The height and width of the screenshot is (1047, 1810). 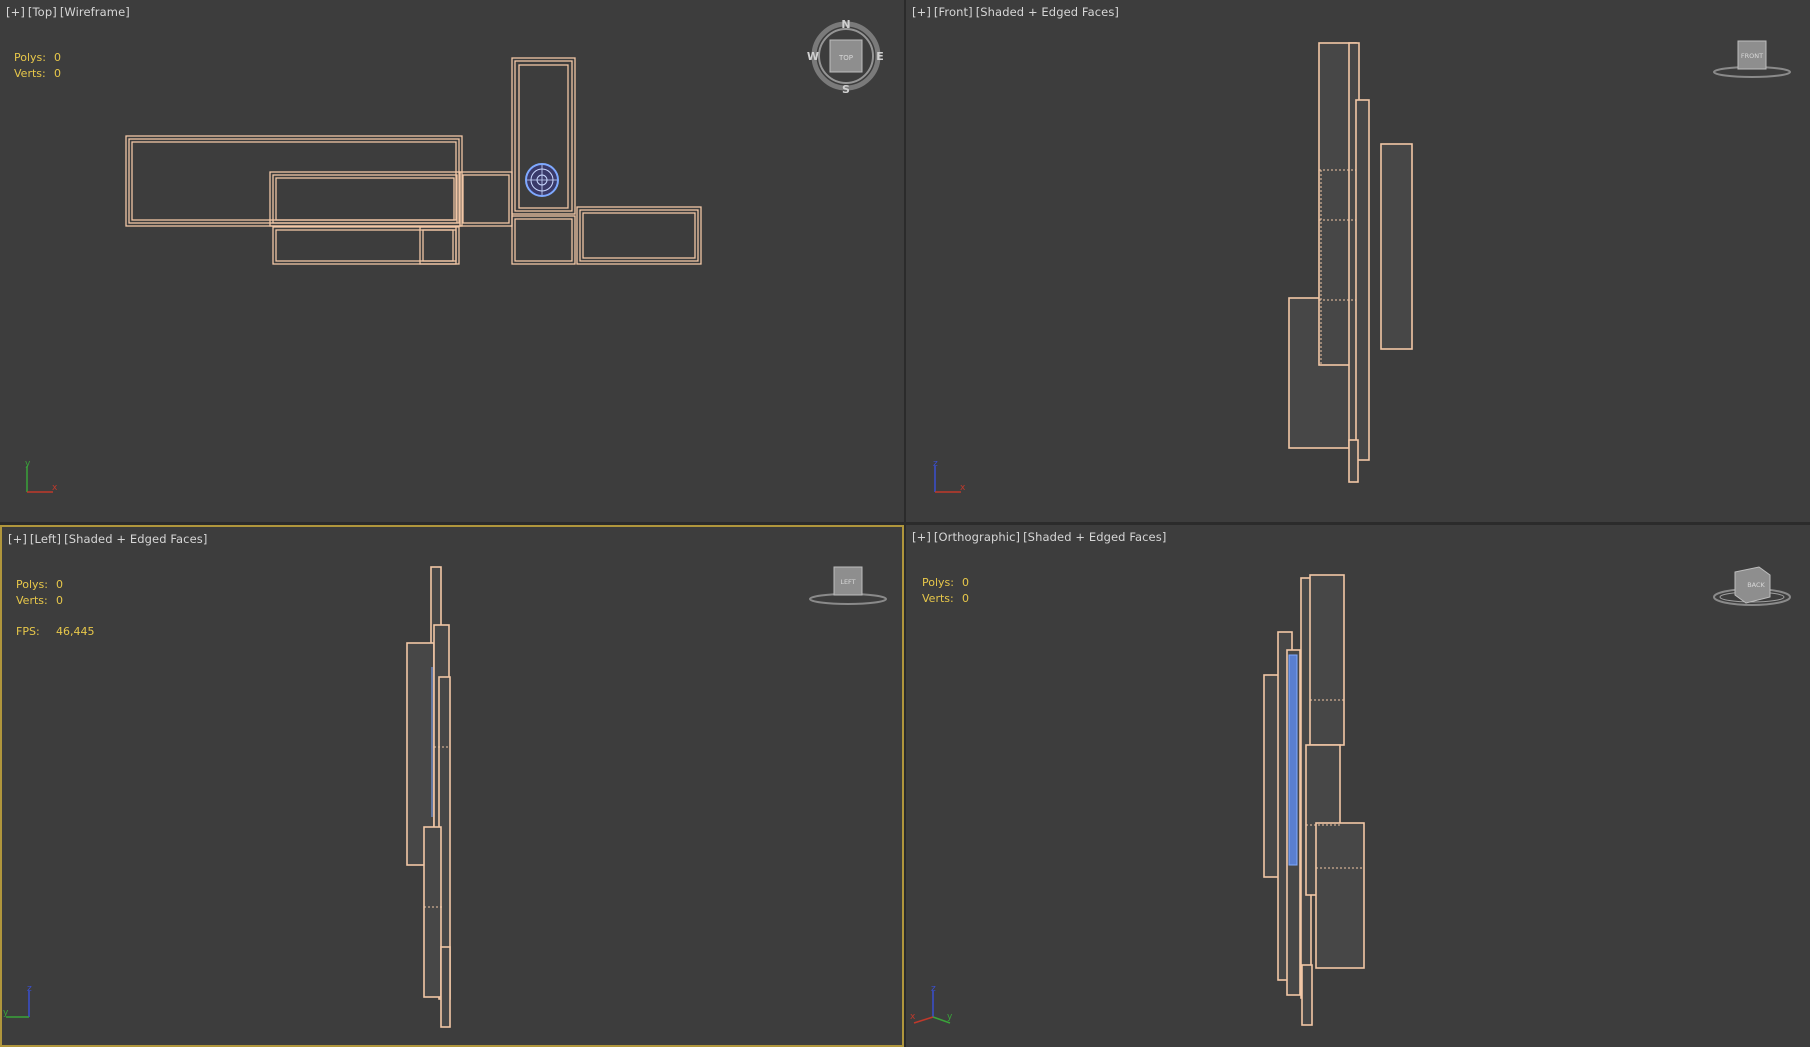 What do you see at coordinates (1314, 800) in the screenshot?
I see `ortho-geometry` at bounding box center [1314, 800].